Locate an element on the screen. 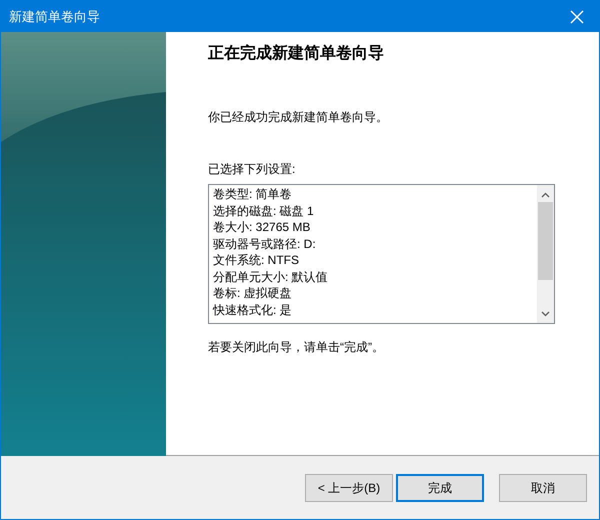 Image resolution: width=600 pixels, height=520 pixels. settings-item: 驱动器号或路径: D: is located at coordinates (265, 244).